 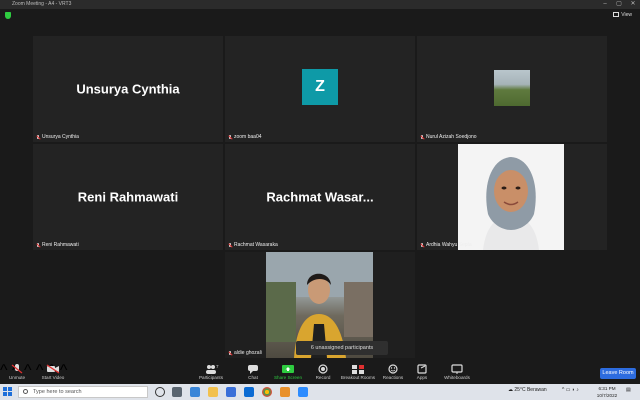 What do you see at coordinates (616, 15) in the screenshot?
I see `grid-view-icon` at bounding box center [616, 15].